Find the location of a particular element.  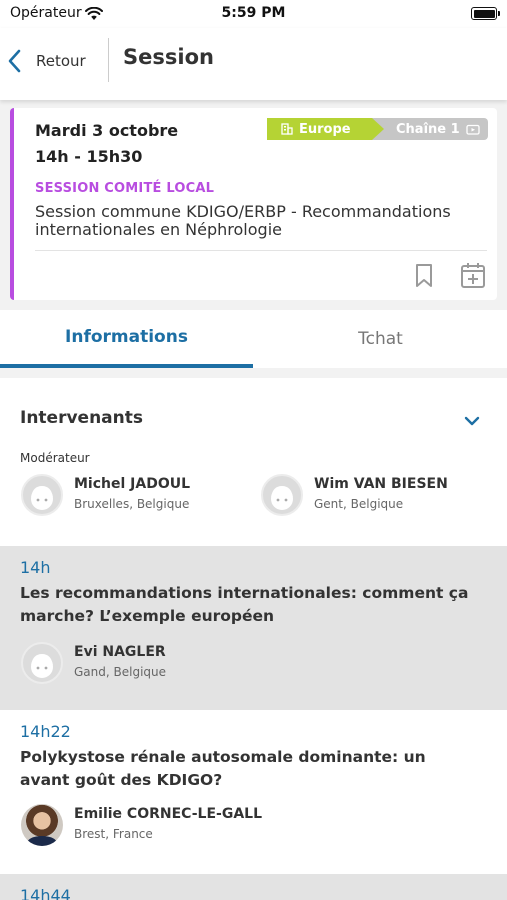

tab-informations: Informations is located at coordinates (126, 339).